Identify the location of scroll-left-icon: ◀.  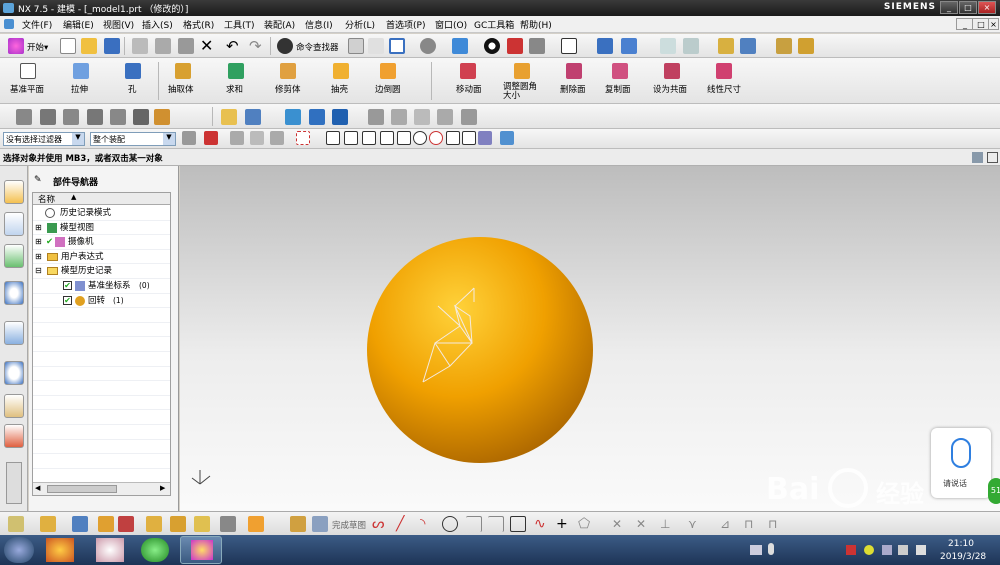
(37, 488).